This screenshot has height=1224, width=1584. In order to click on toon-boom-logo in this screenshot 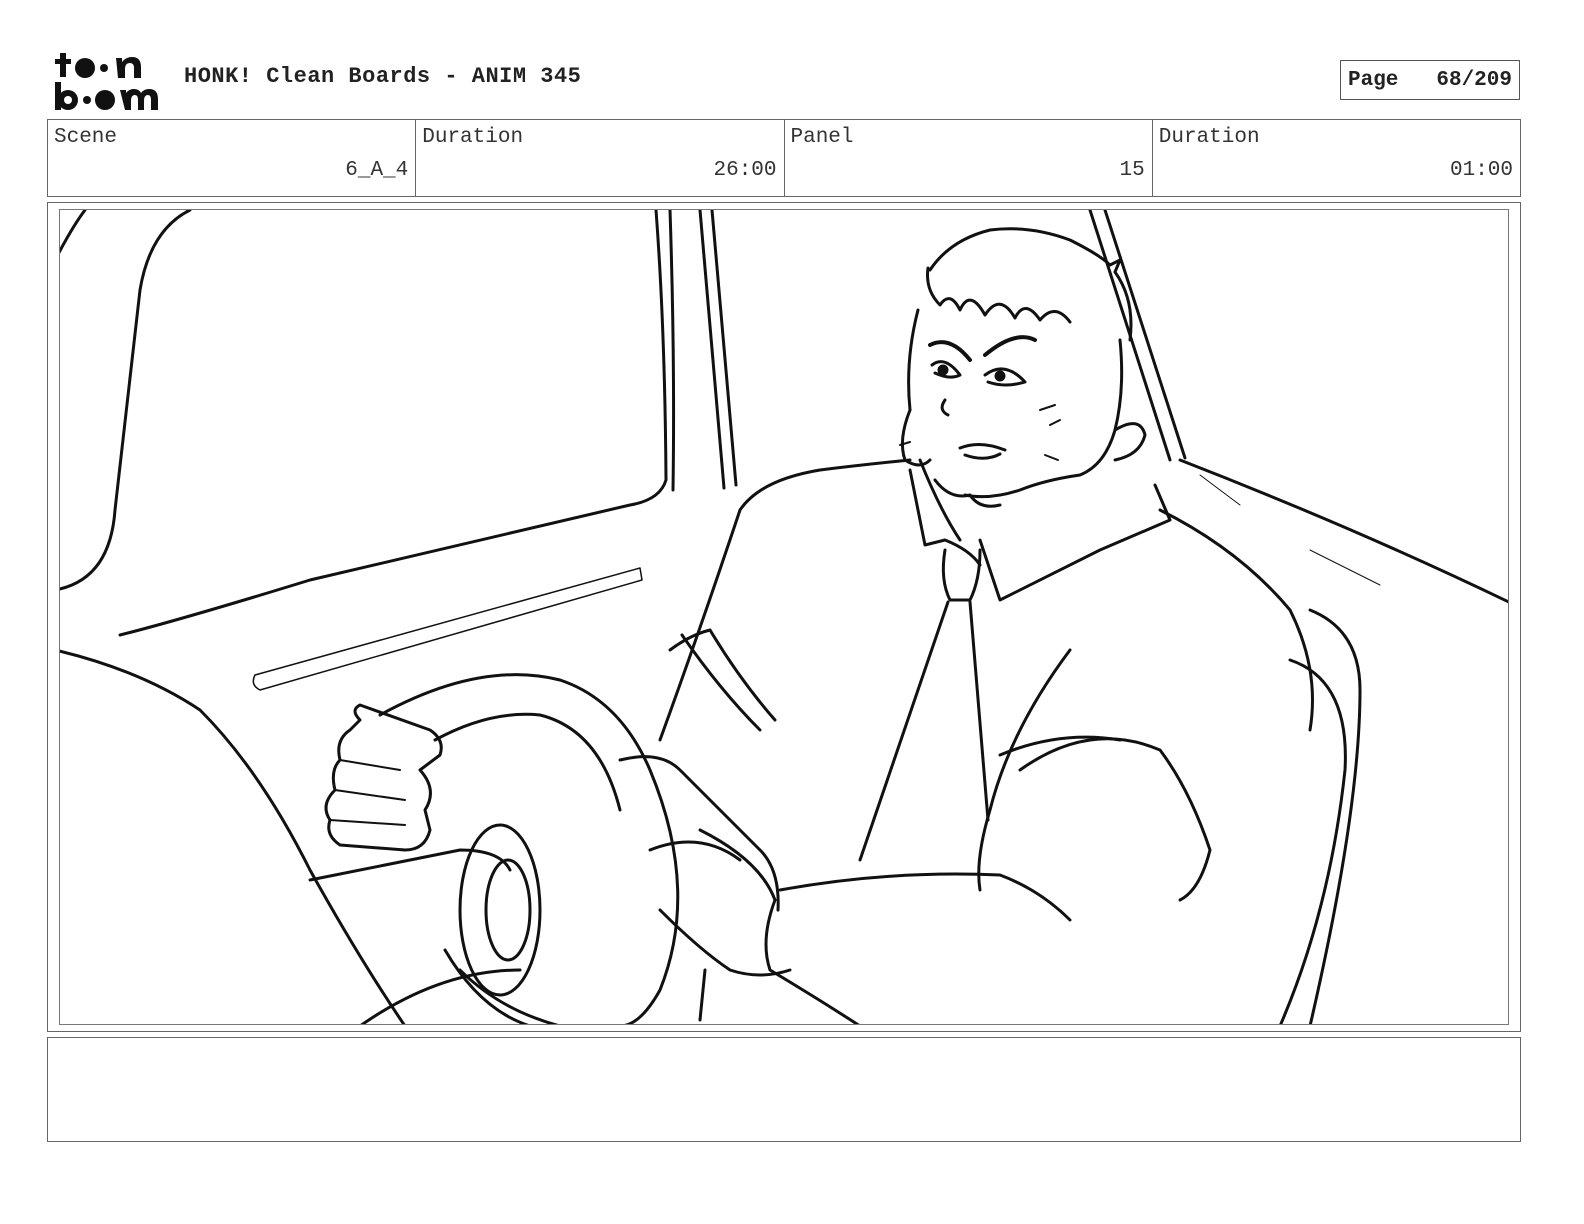, I will do `click(108, 81)`.